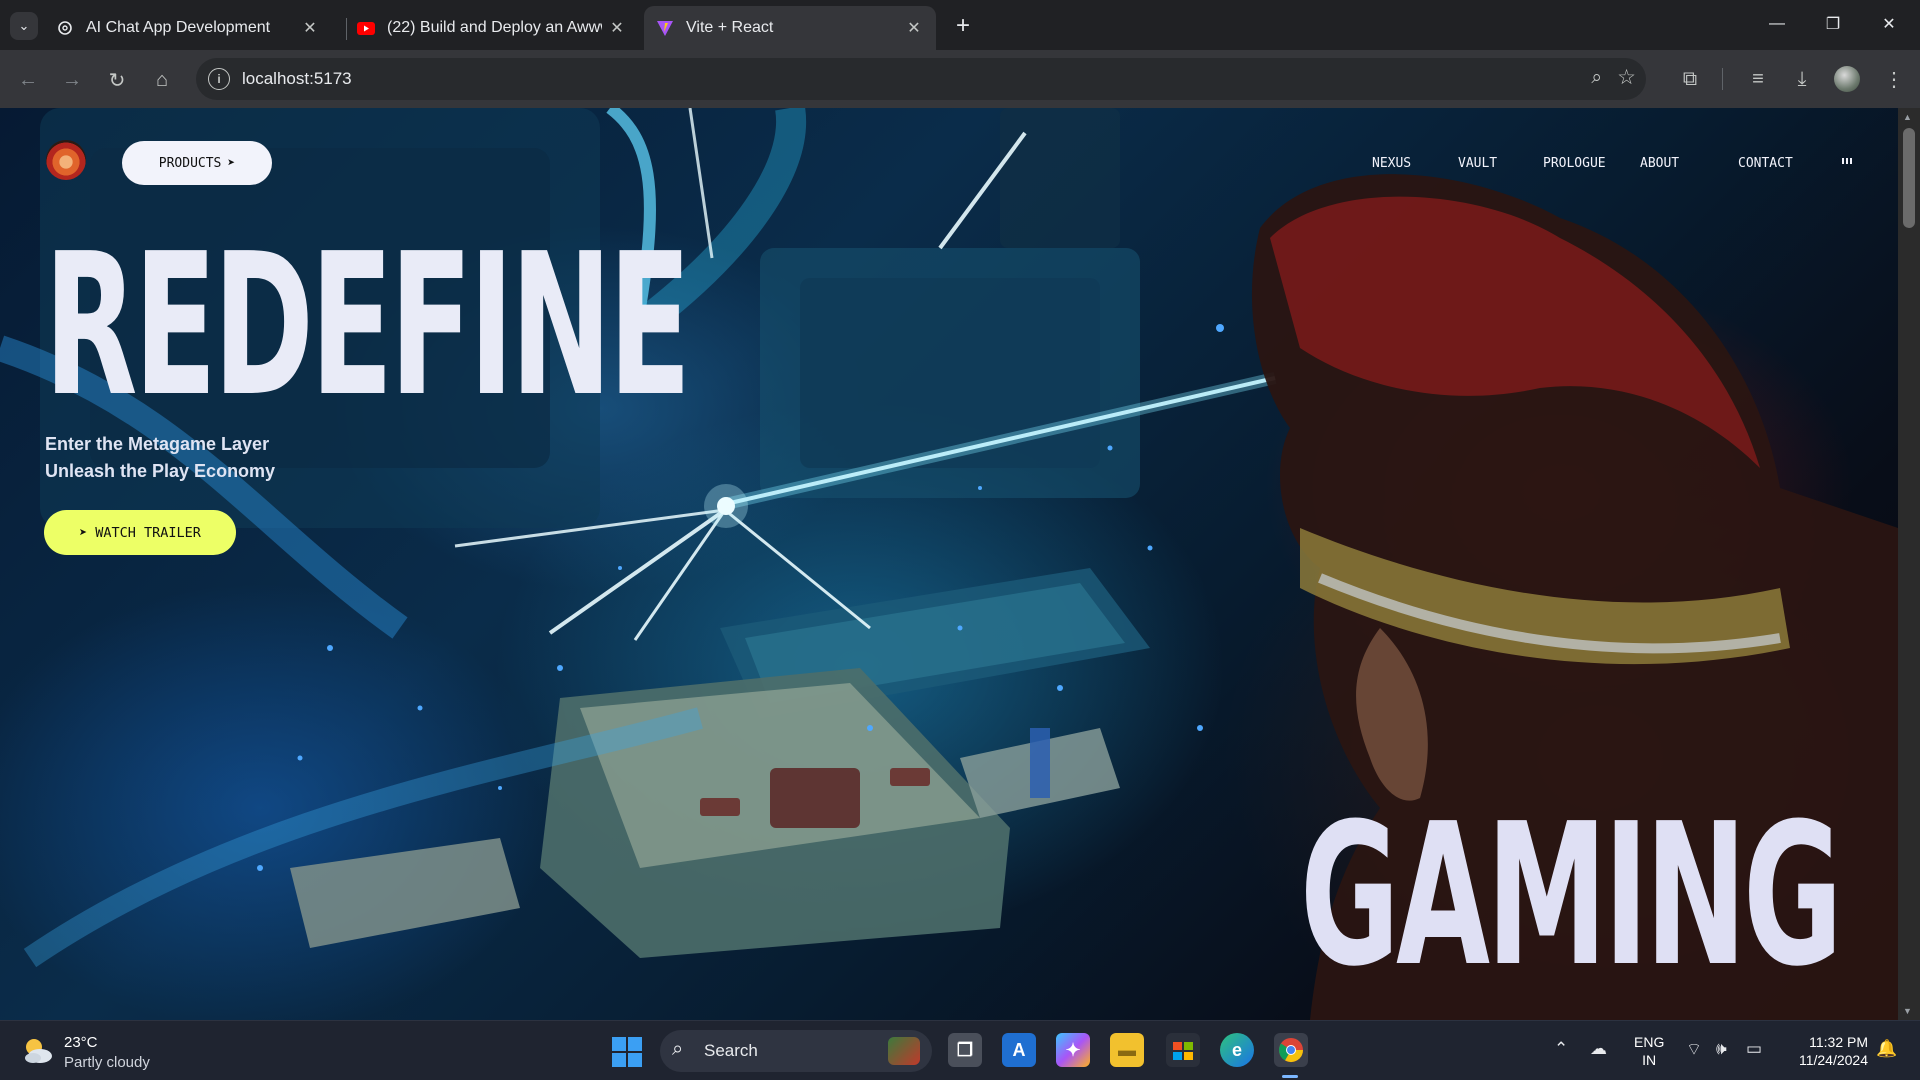  Describe the element at coordinates (1571, 896) in the screenshot. I see `hero-bottom-word: GAMING` at that location.